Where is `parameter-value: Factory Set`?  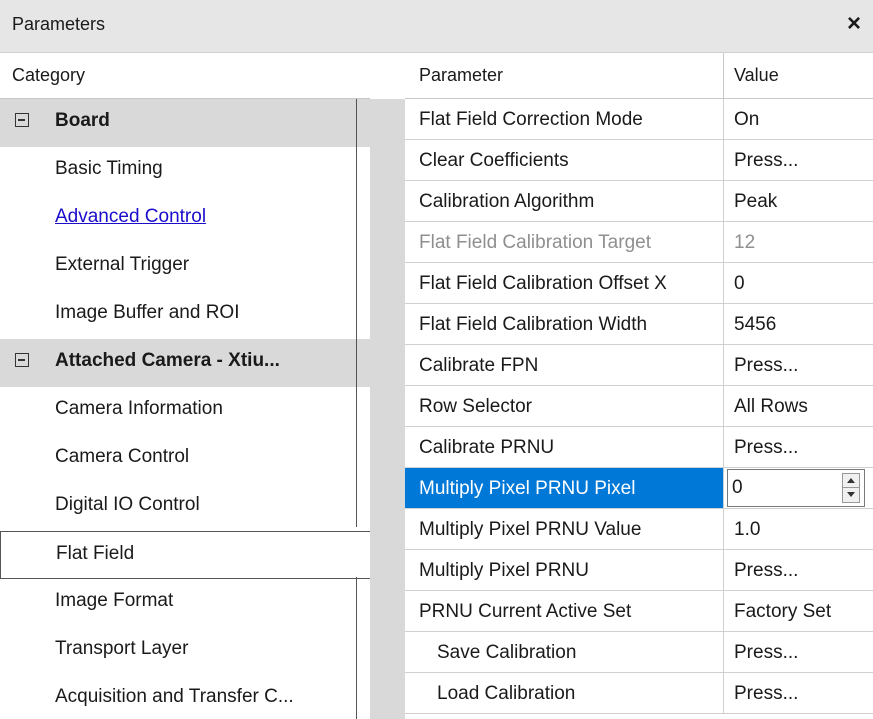 parameter-value: Factory Set is located at coordinates (798, 611).